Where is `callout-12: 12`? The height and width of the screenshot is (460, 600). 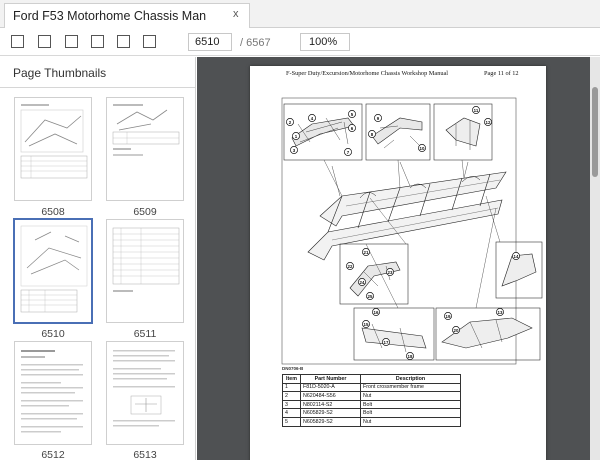
callout-12: 12 is located at coordinates (488, 122).